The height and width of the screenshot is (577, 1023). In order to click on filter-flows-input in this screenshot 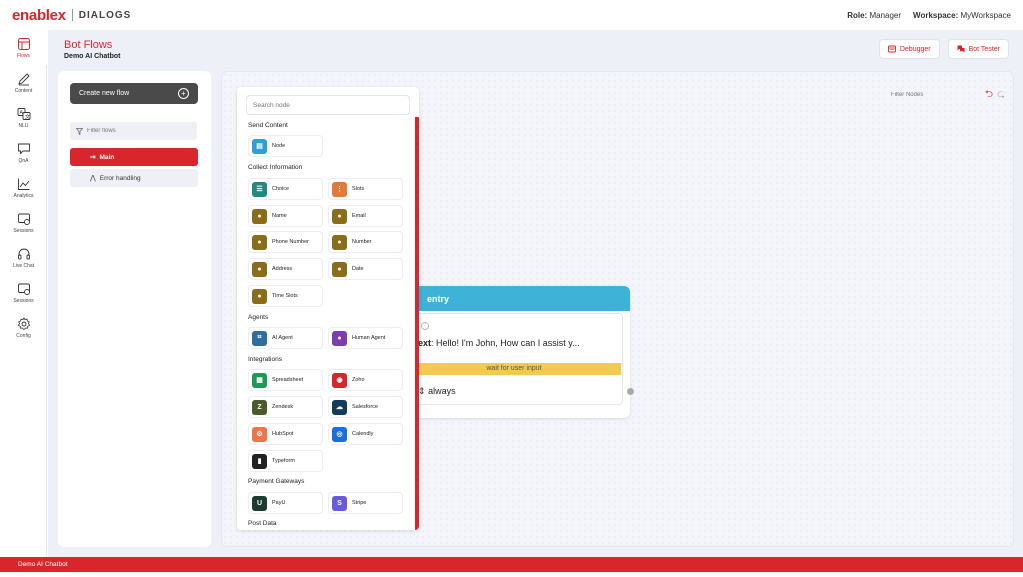, I will do `click(137, 131)`.